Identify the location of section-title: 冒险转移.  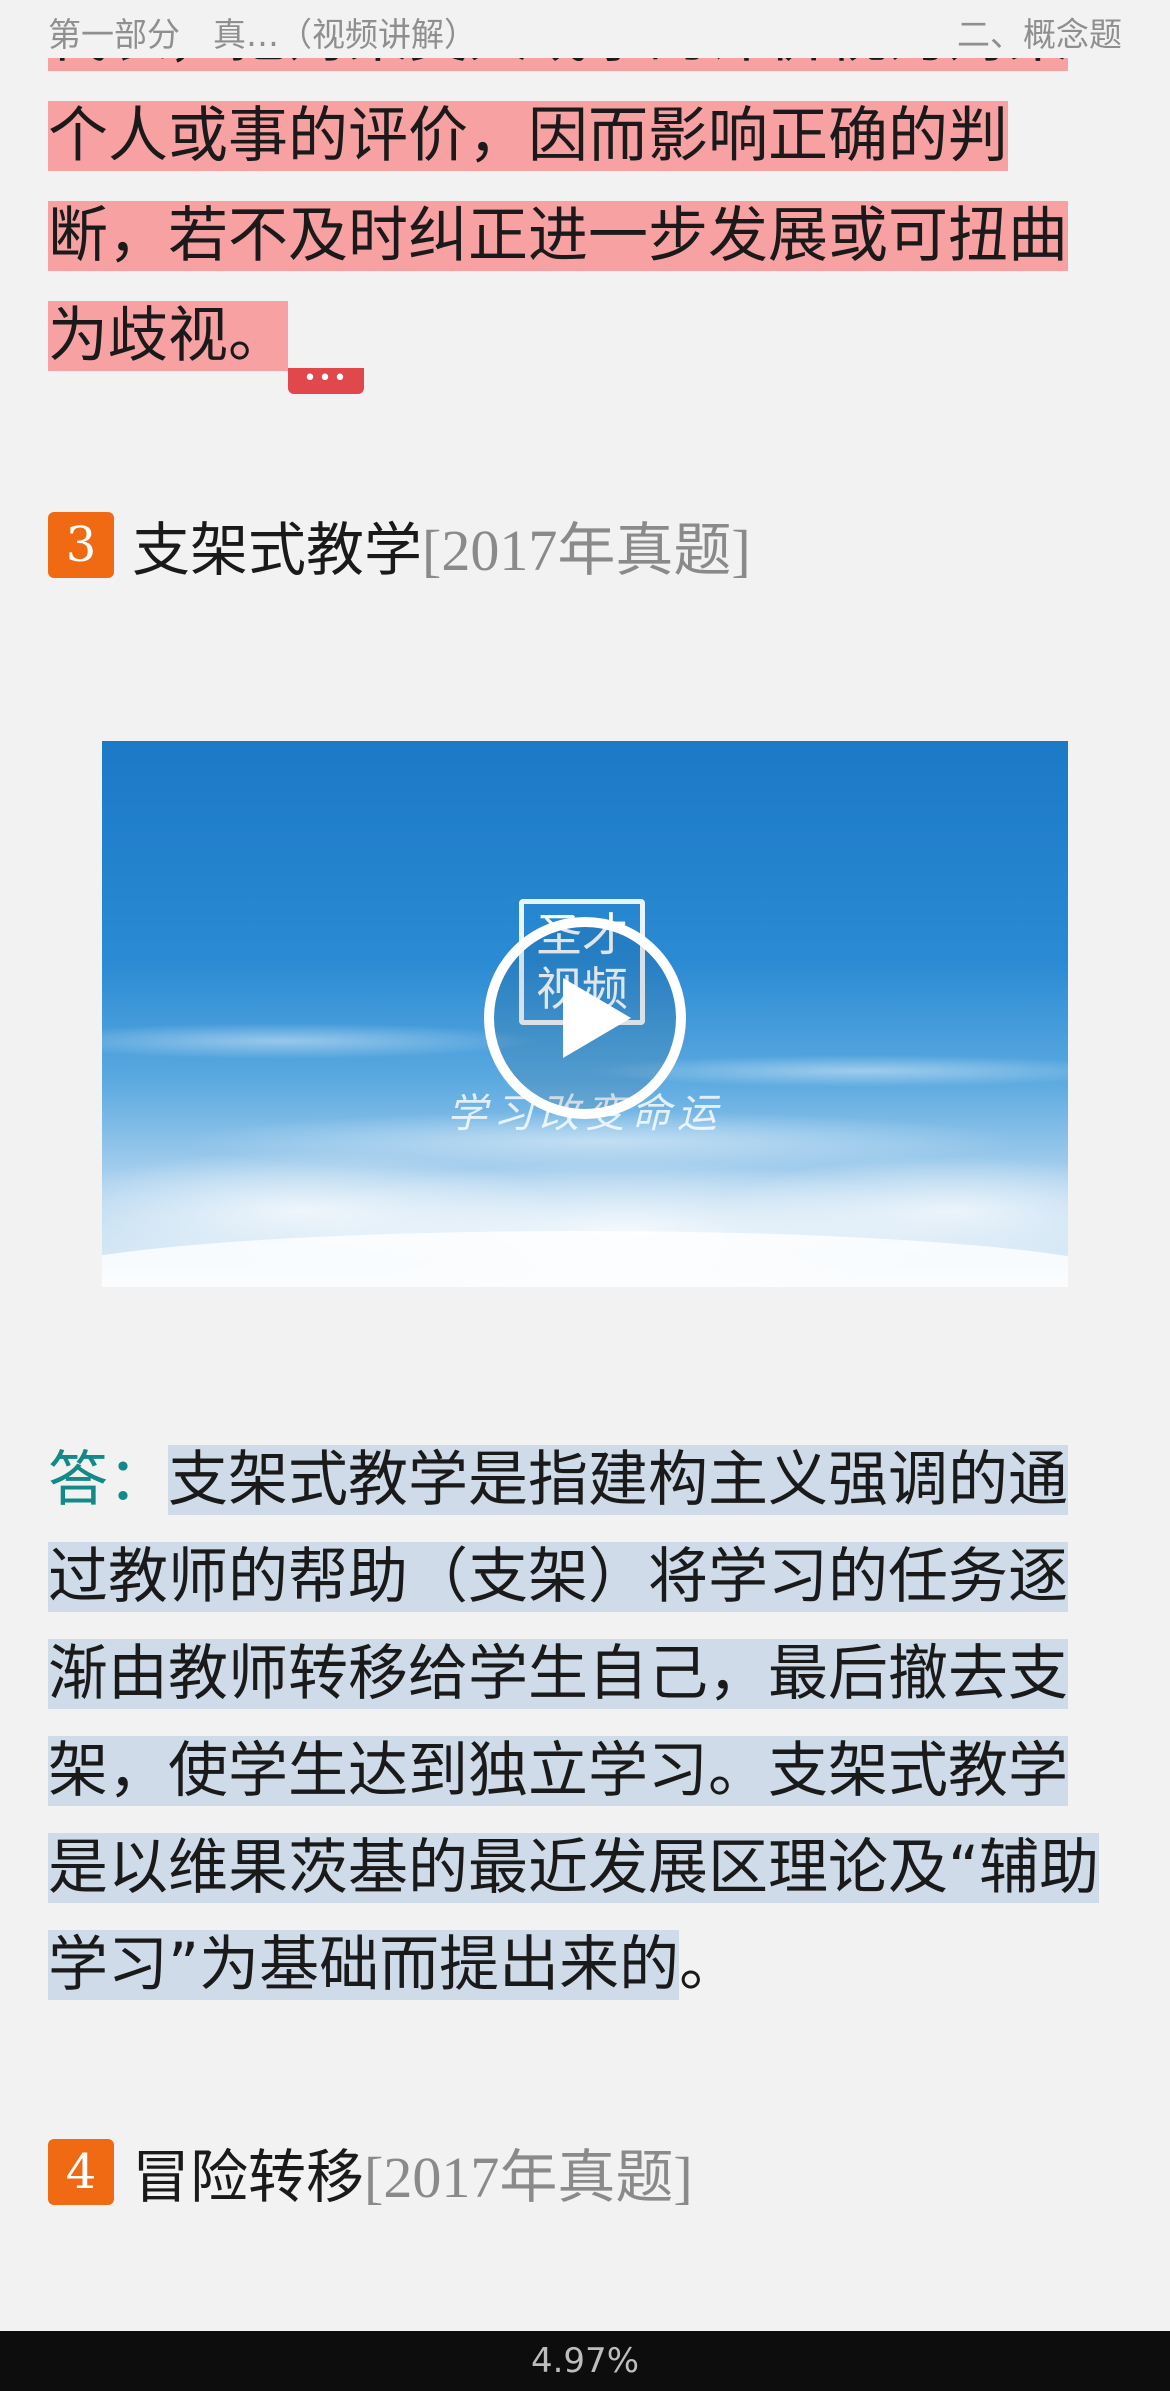
(248, 2177).